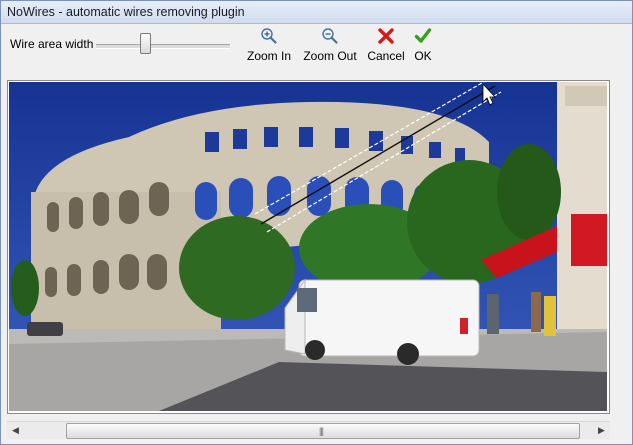 Image resolution: width=633 pixels, height=445 pixels. What do you see at coordinates (423, 56) in the screenshot?
I see `ok-label: OK` at bounding box center [423, 56].